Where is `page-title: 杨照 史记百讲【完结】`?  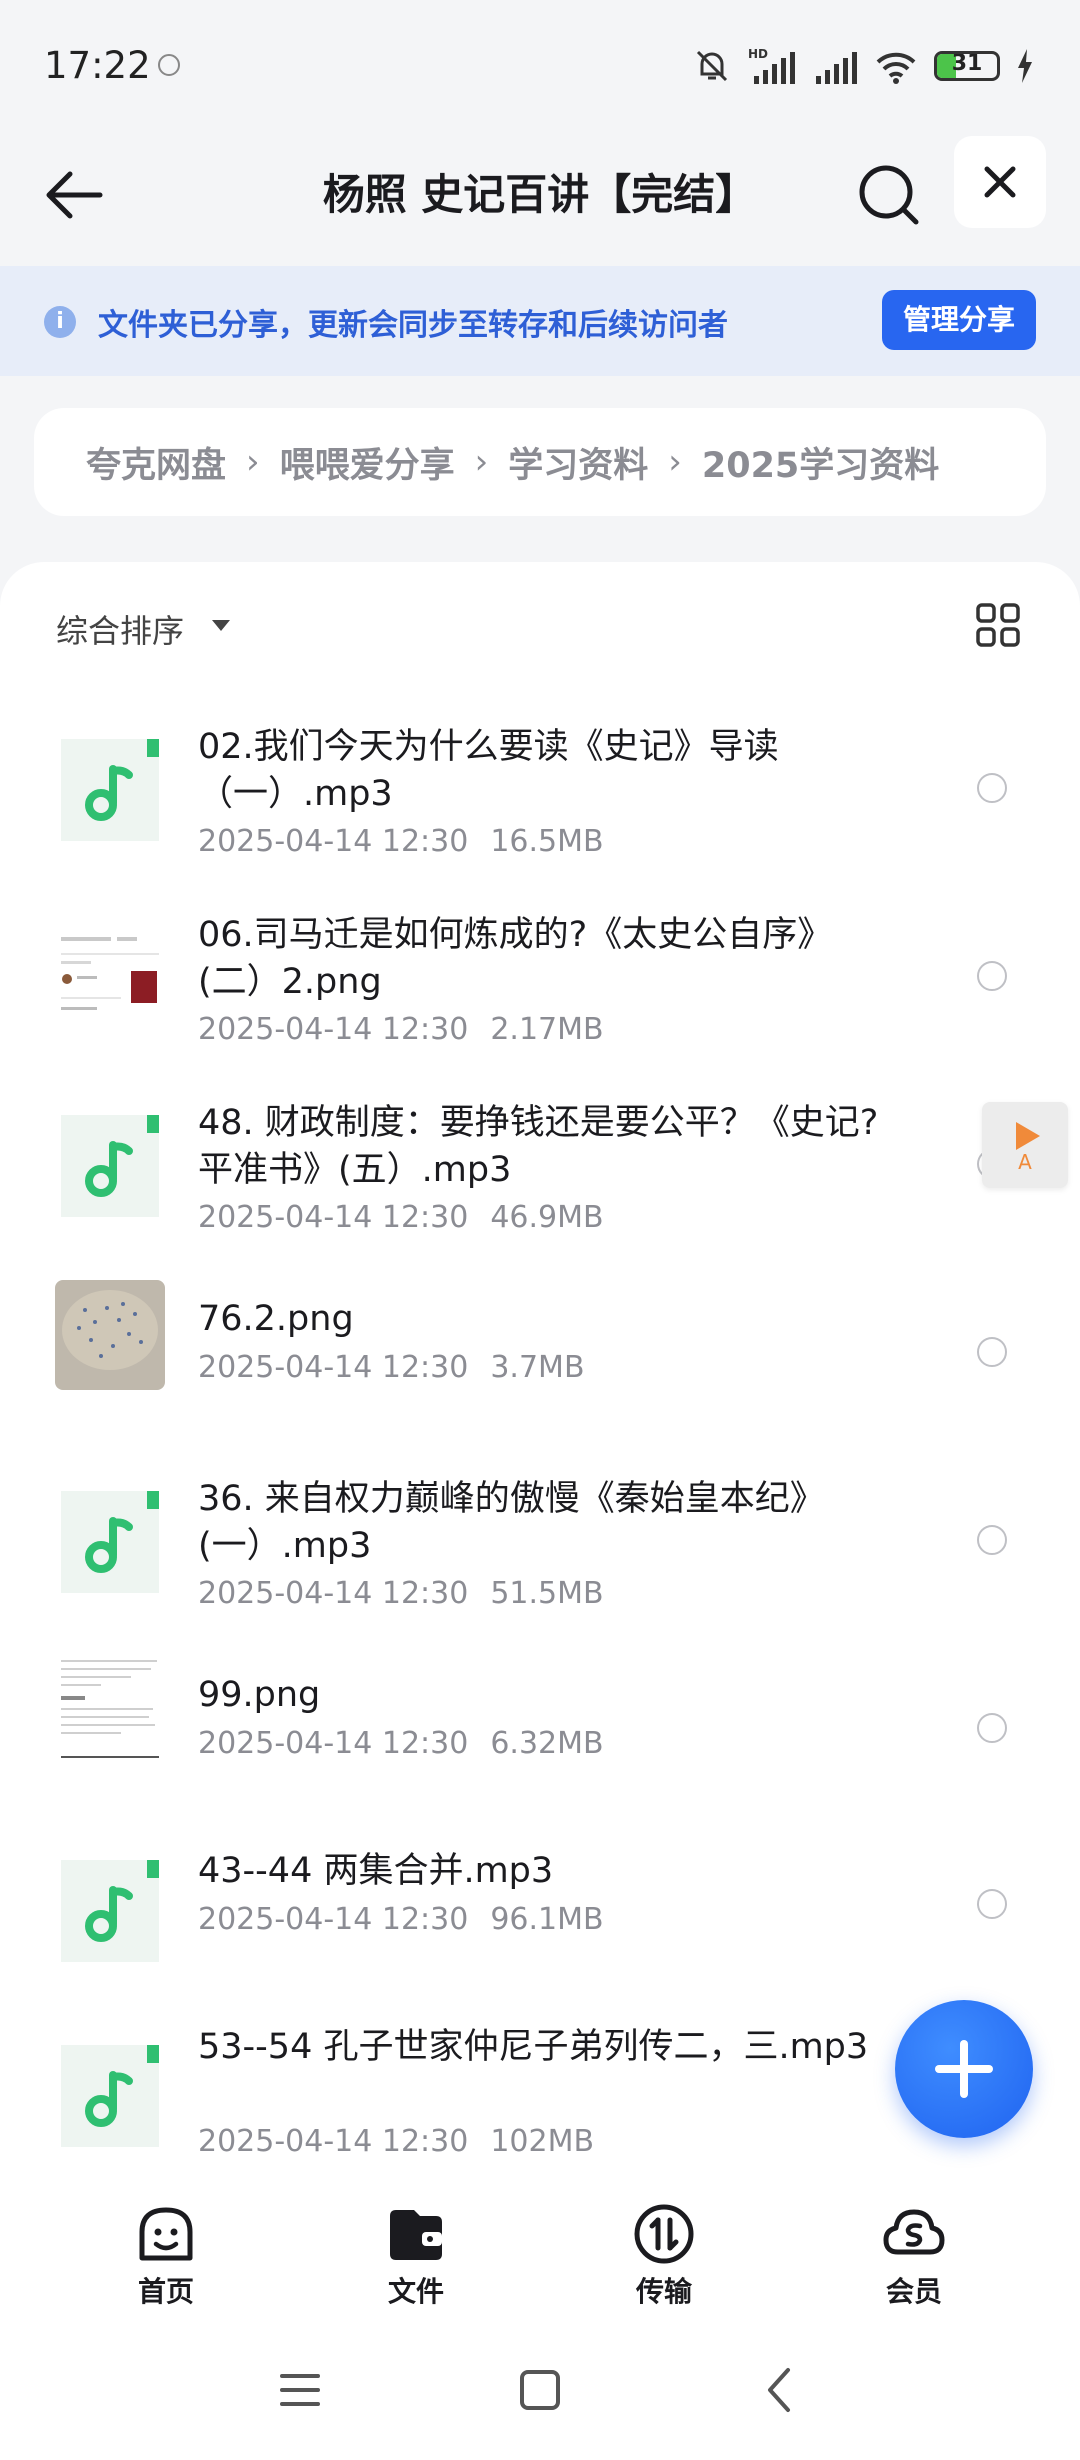 page-title: 杨照 史记百讲【完结】 is located at coordinates (540, 194).